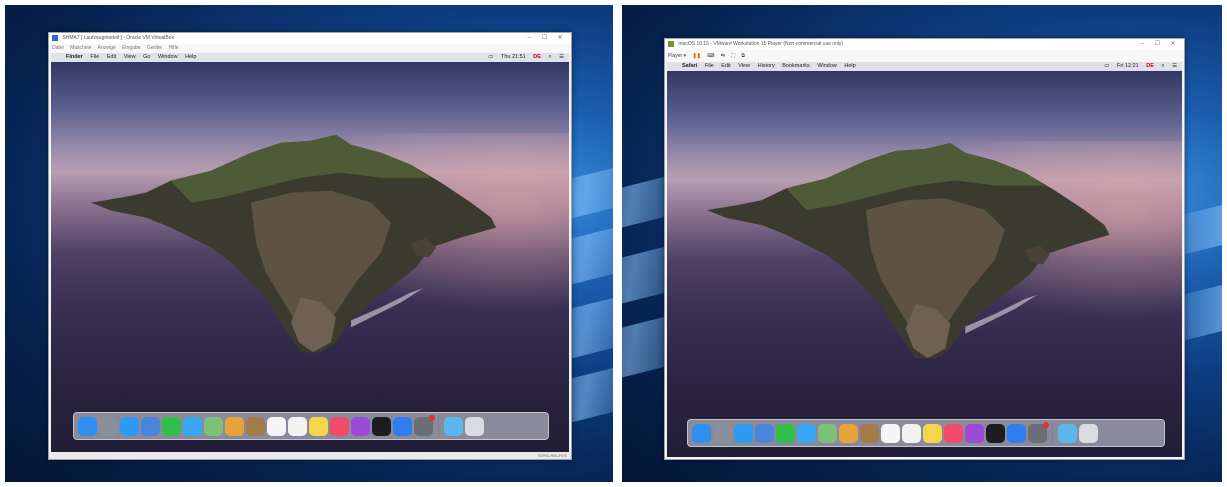 Image resolution: width=1227 pixels, height=487 pixels. What do you see at coordinates (55, 37) in the screenshot?
I see `virtualbox-app-icon` at bounding box center [55, 37].